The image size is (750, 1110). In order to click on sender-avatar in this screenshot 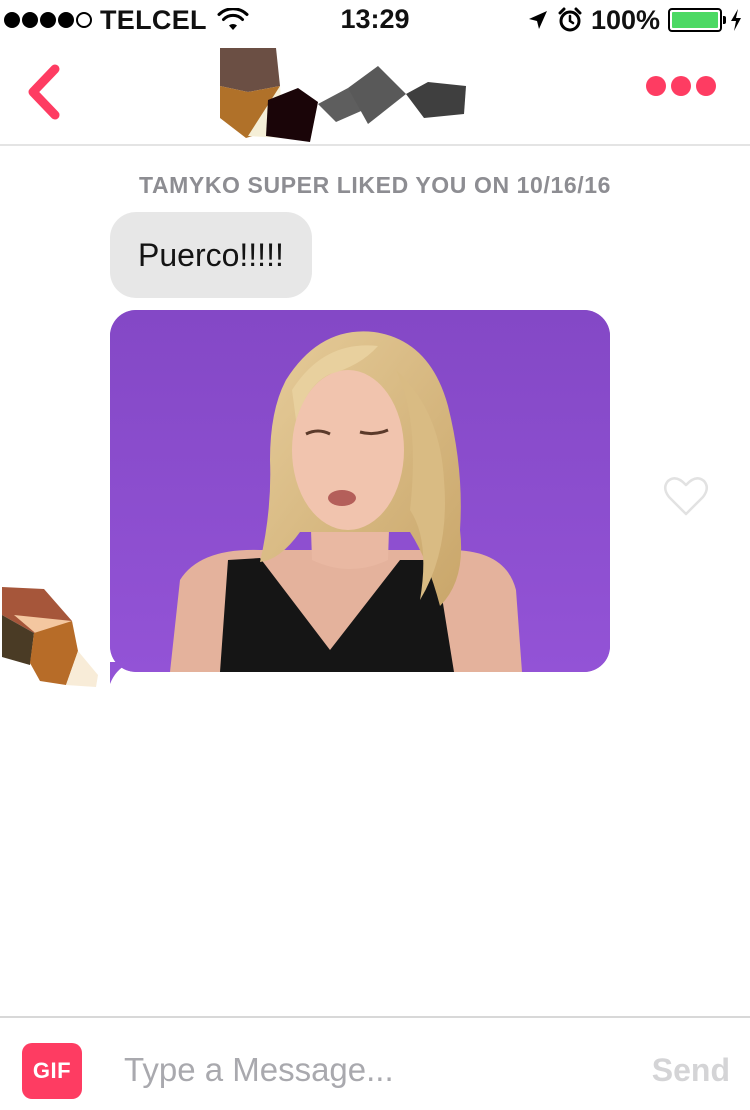, I will do `click(50, 636)`.